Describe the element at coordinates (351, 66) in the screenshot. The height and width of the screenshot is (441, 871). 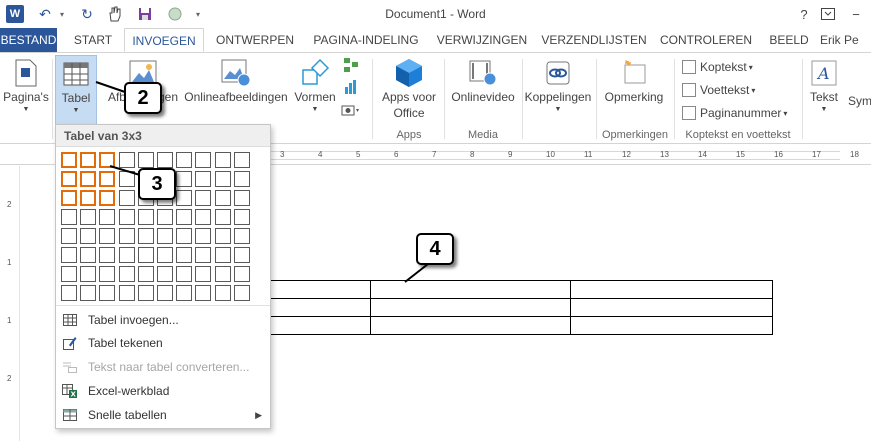
I see `smartart-icon` at that location.